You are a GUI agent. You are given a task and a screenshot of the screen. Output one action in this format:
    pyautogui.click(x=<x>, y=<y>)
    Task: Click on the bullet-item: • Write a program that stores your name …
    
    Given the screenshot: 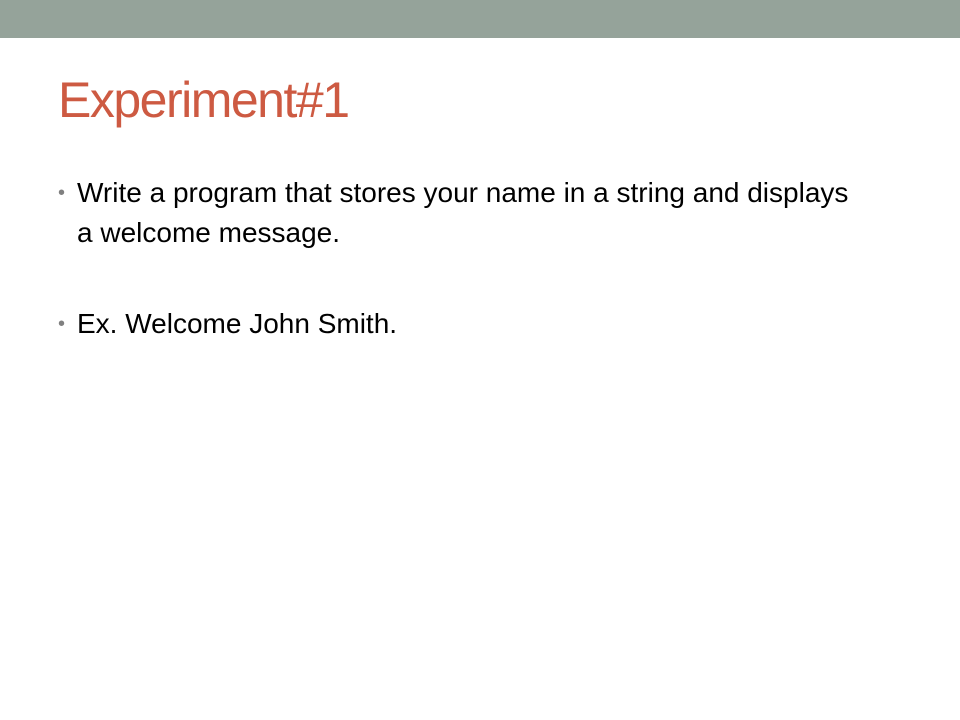 What is the action you would take?
    pyautogui.click(x=458, y=213)
    